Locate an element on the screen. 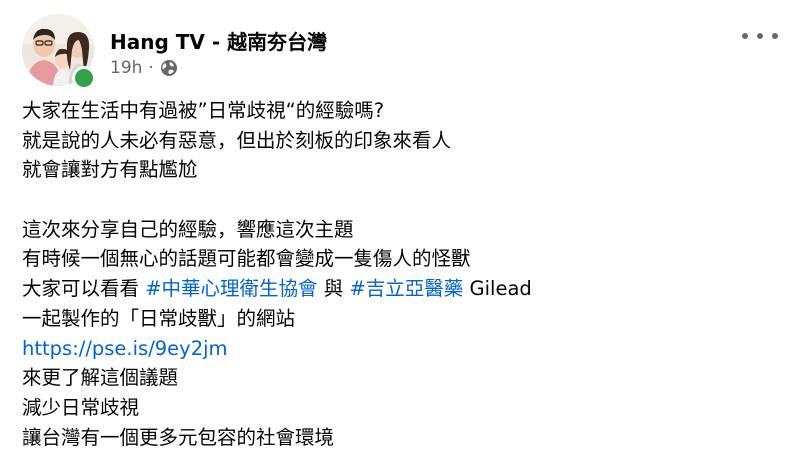 The image size is (800, 463). timestamp: 19h is located at coordinates (126, 68).